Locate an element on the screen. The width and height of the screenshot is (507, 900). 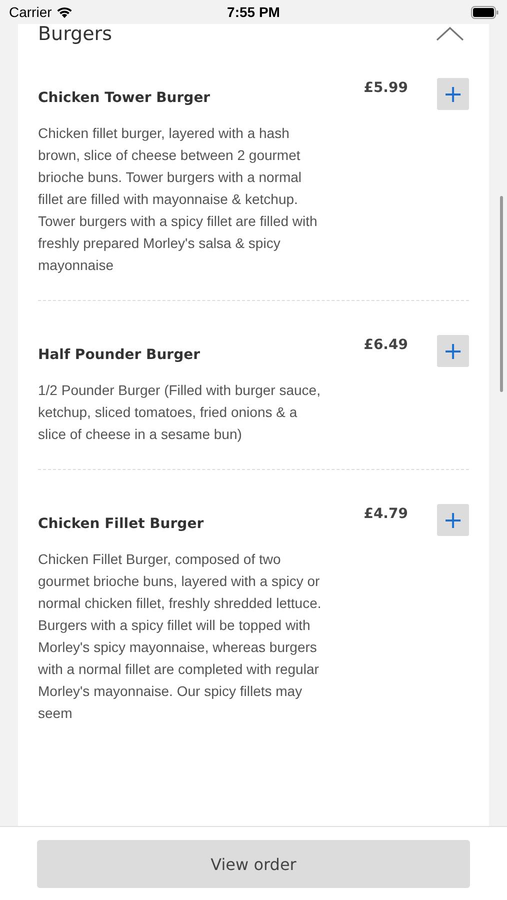
item-price: £5.99 is located at coordinates (386, 88).